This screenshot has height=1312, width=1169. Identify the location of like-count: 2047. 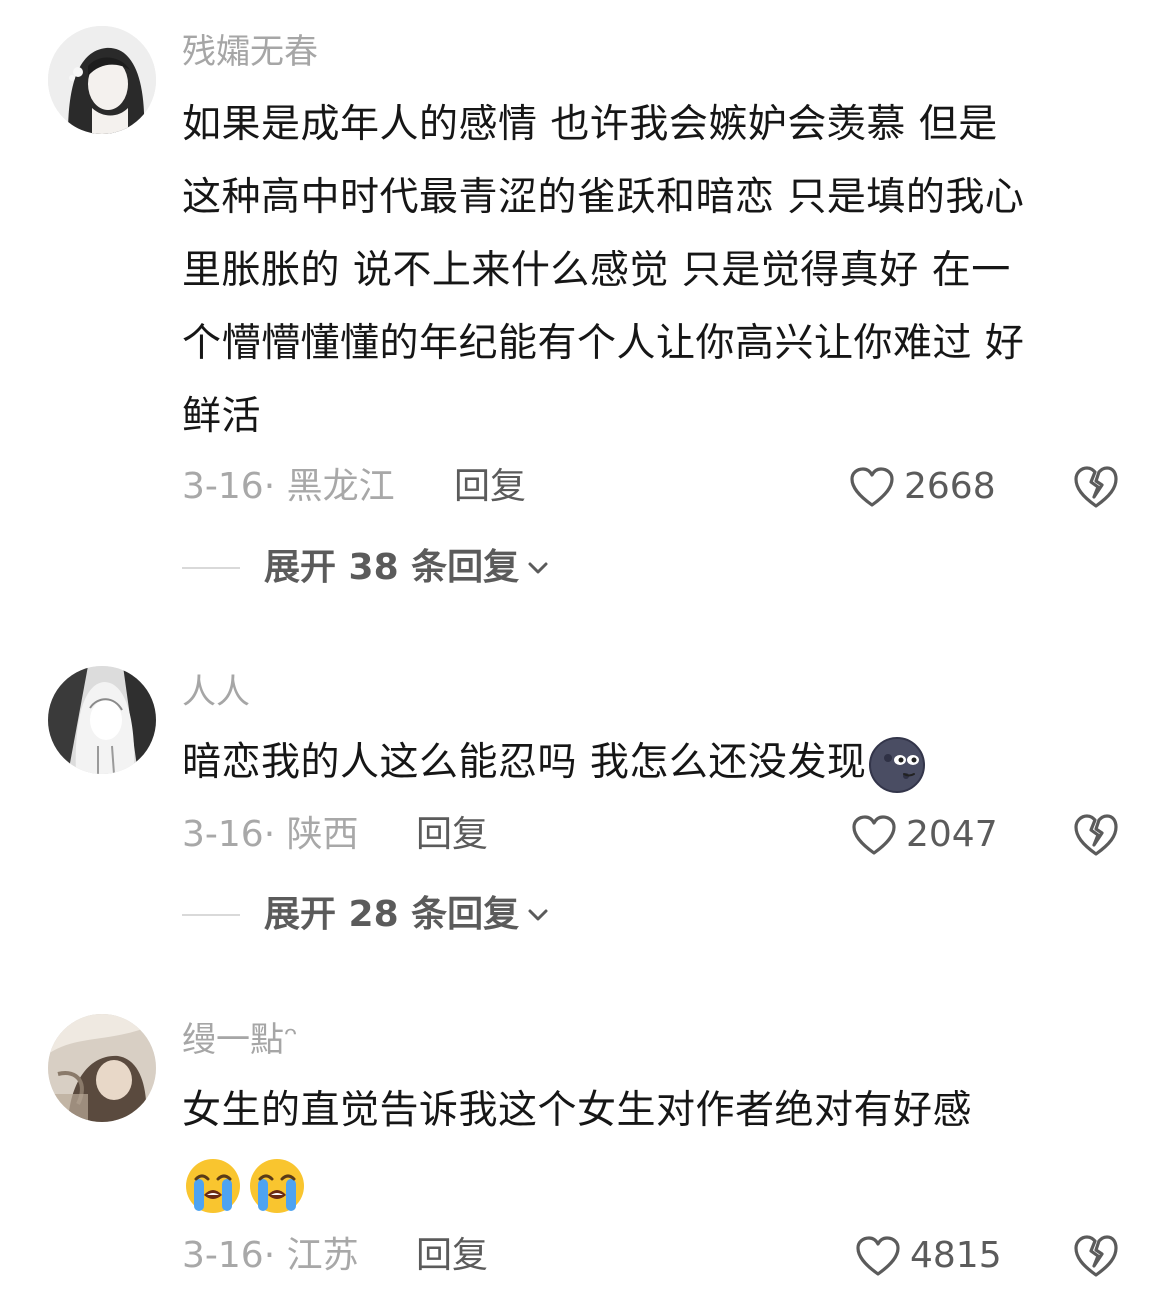
(952, 834).